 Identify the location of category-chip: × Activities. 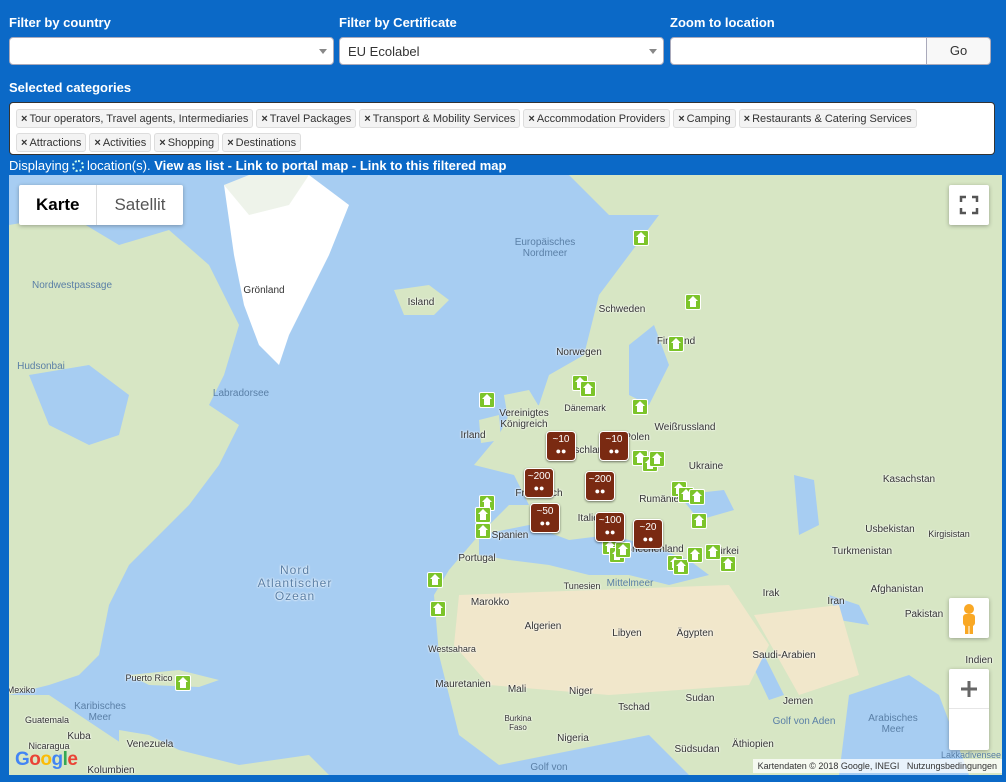
(120, 142).